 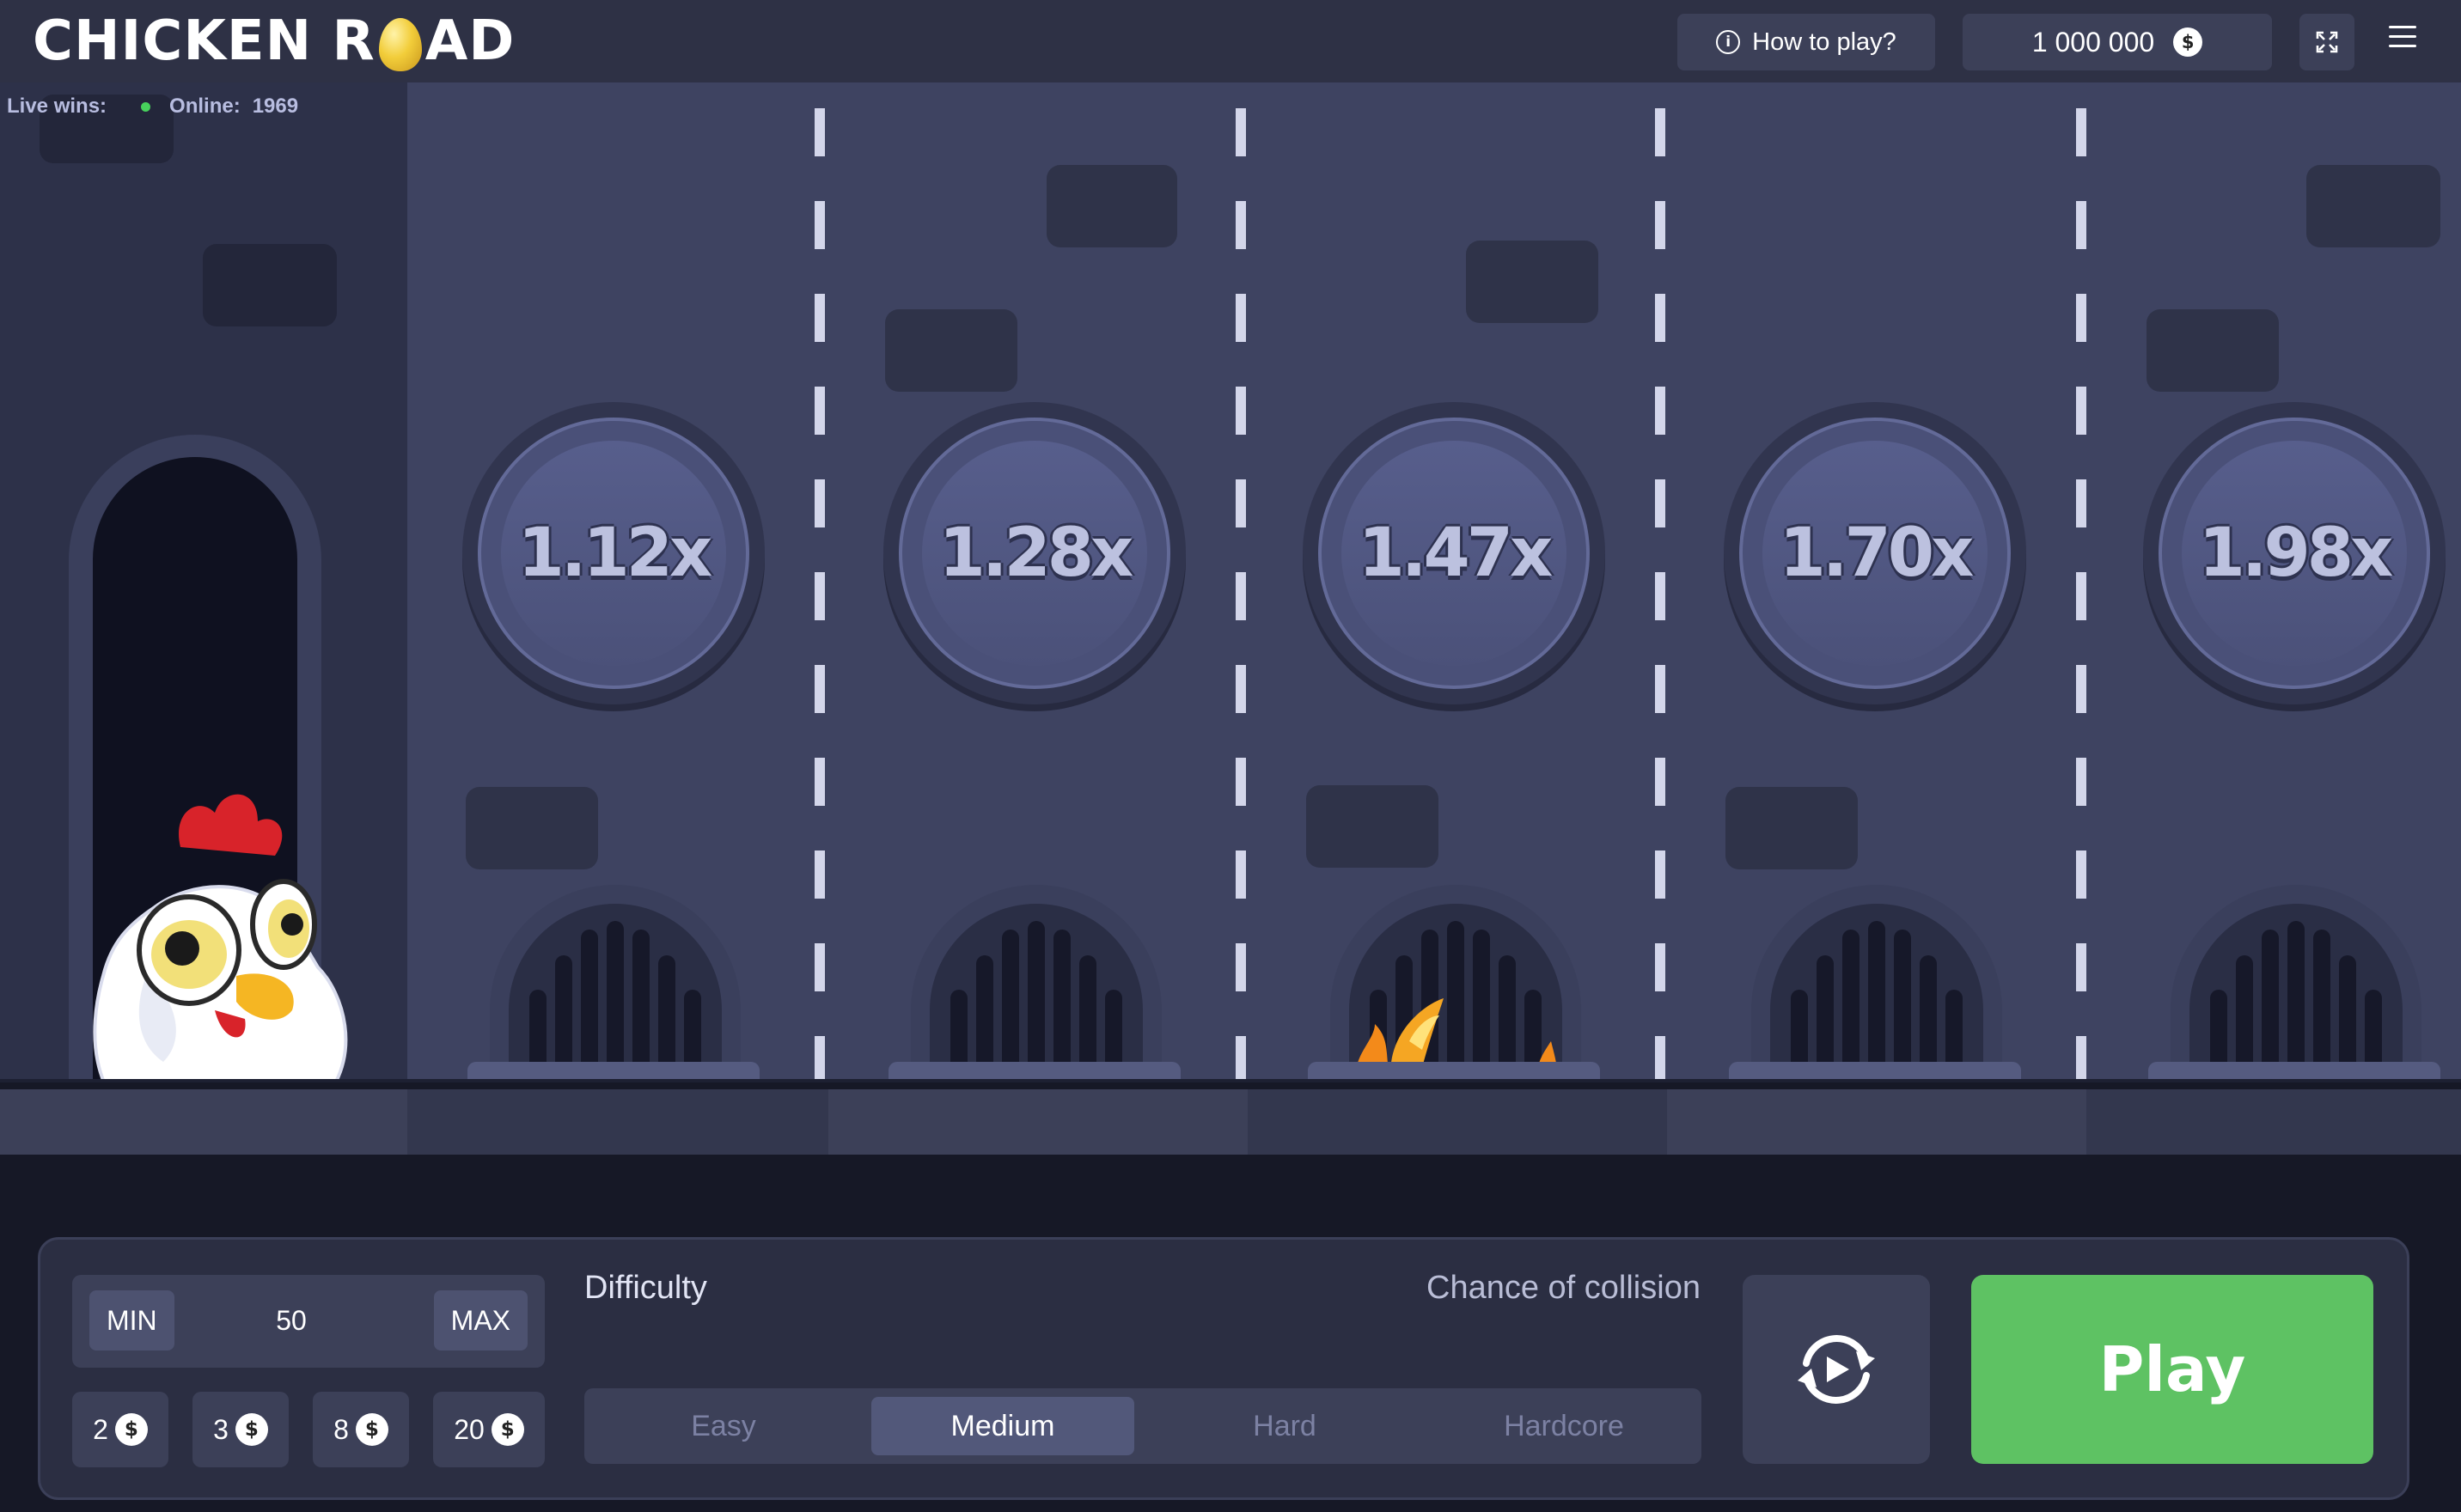 I want to click on road-edge, so click(x=1230, y=1080).